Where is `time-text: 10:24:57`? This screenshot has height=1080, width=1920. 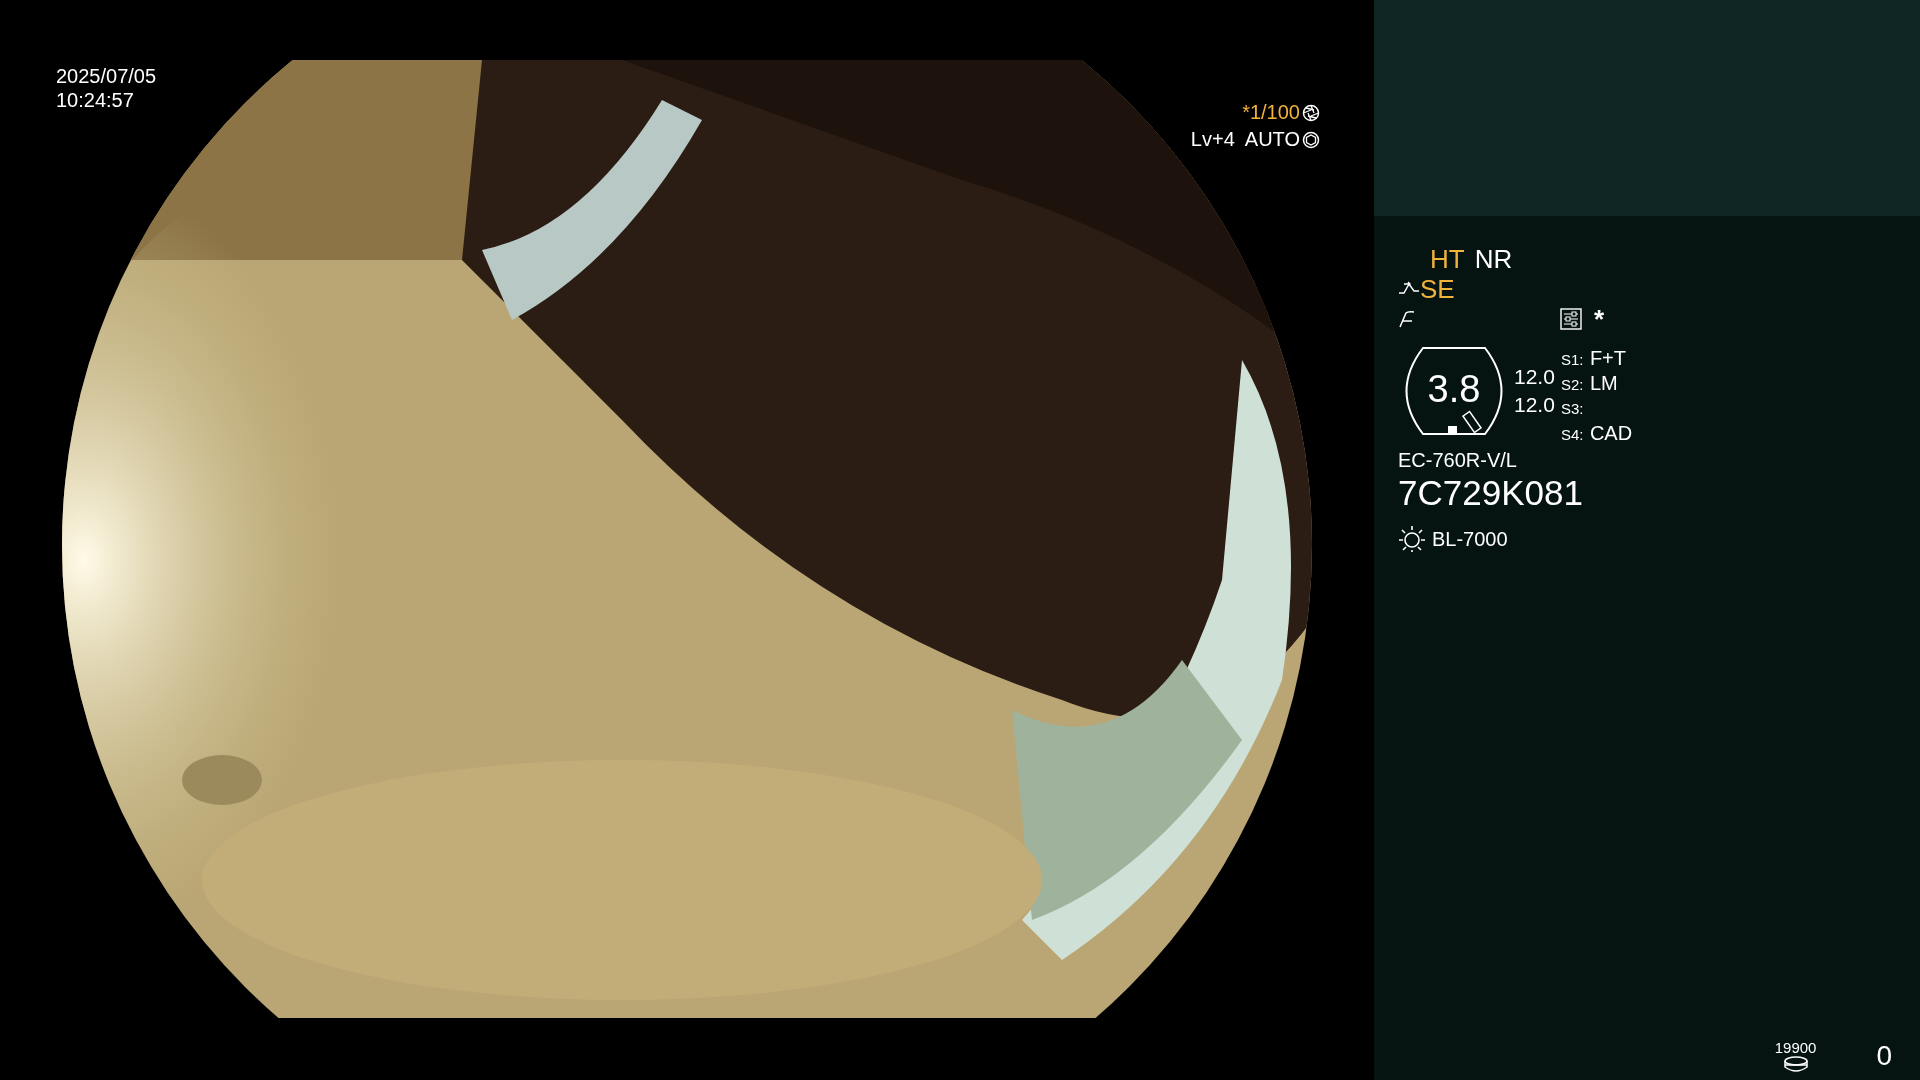
time-text: 10:24:57 is located at coordinates (95, 100).